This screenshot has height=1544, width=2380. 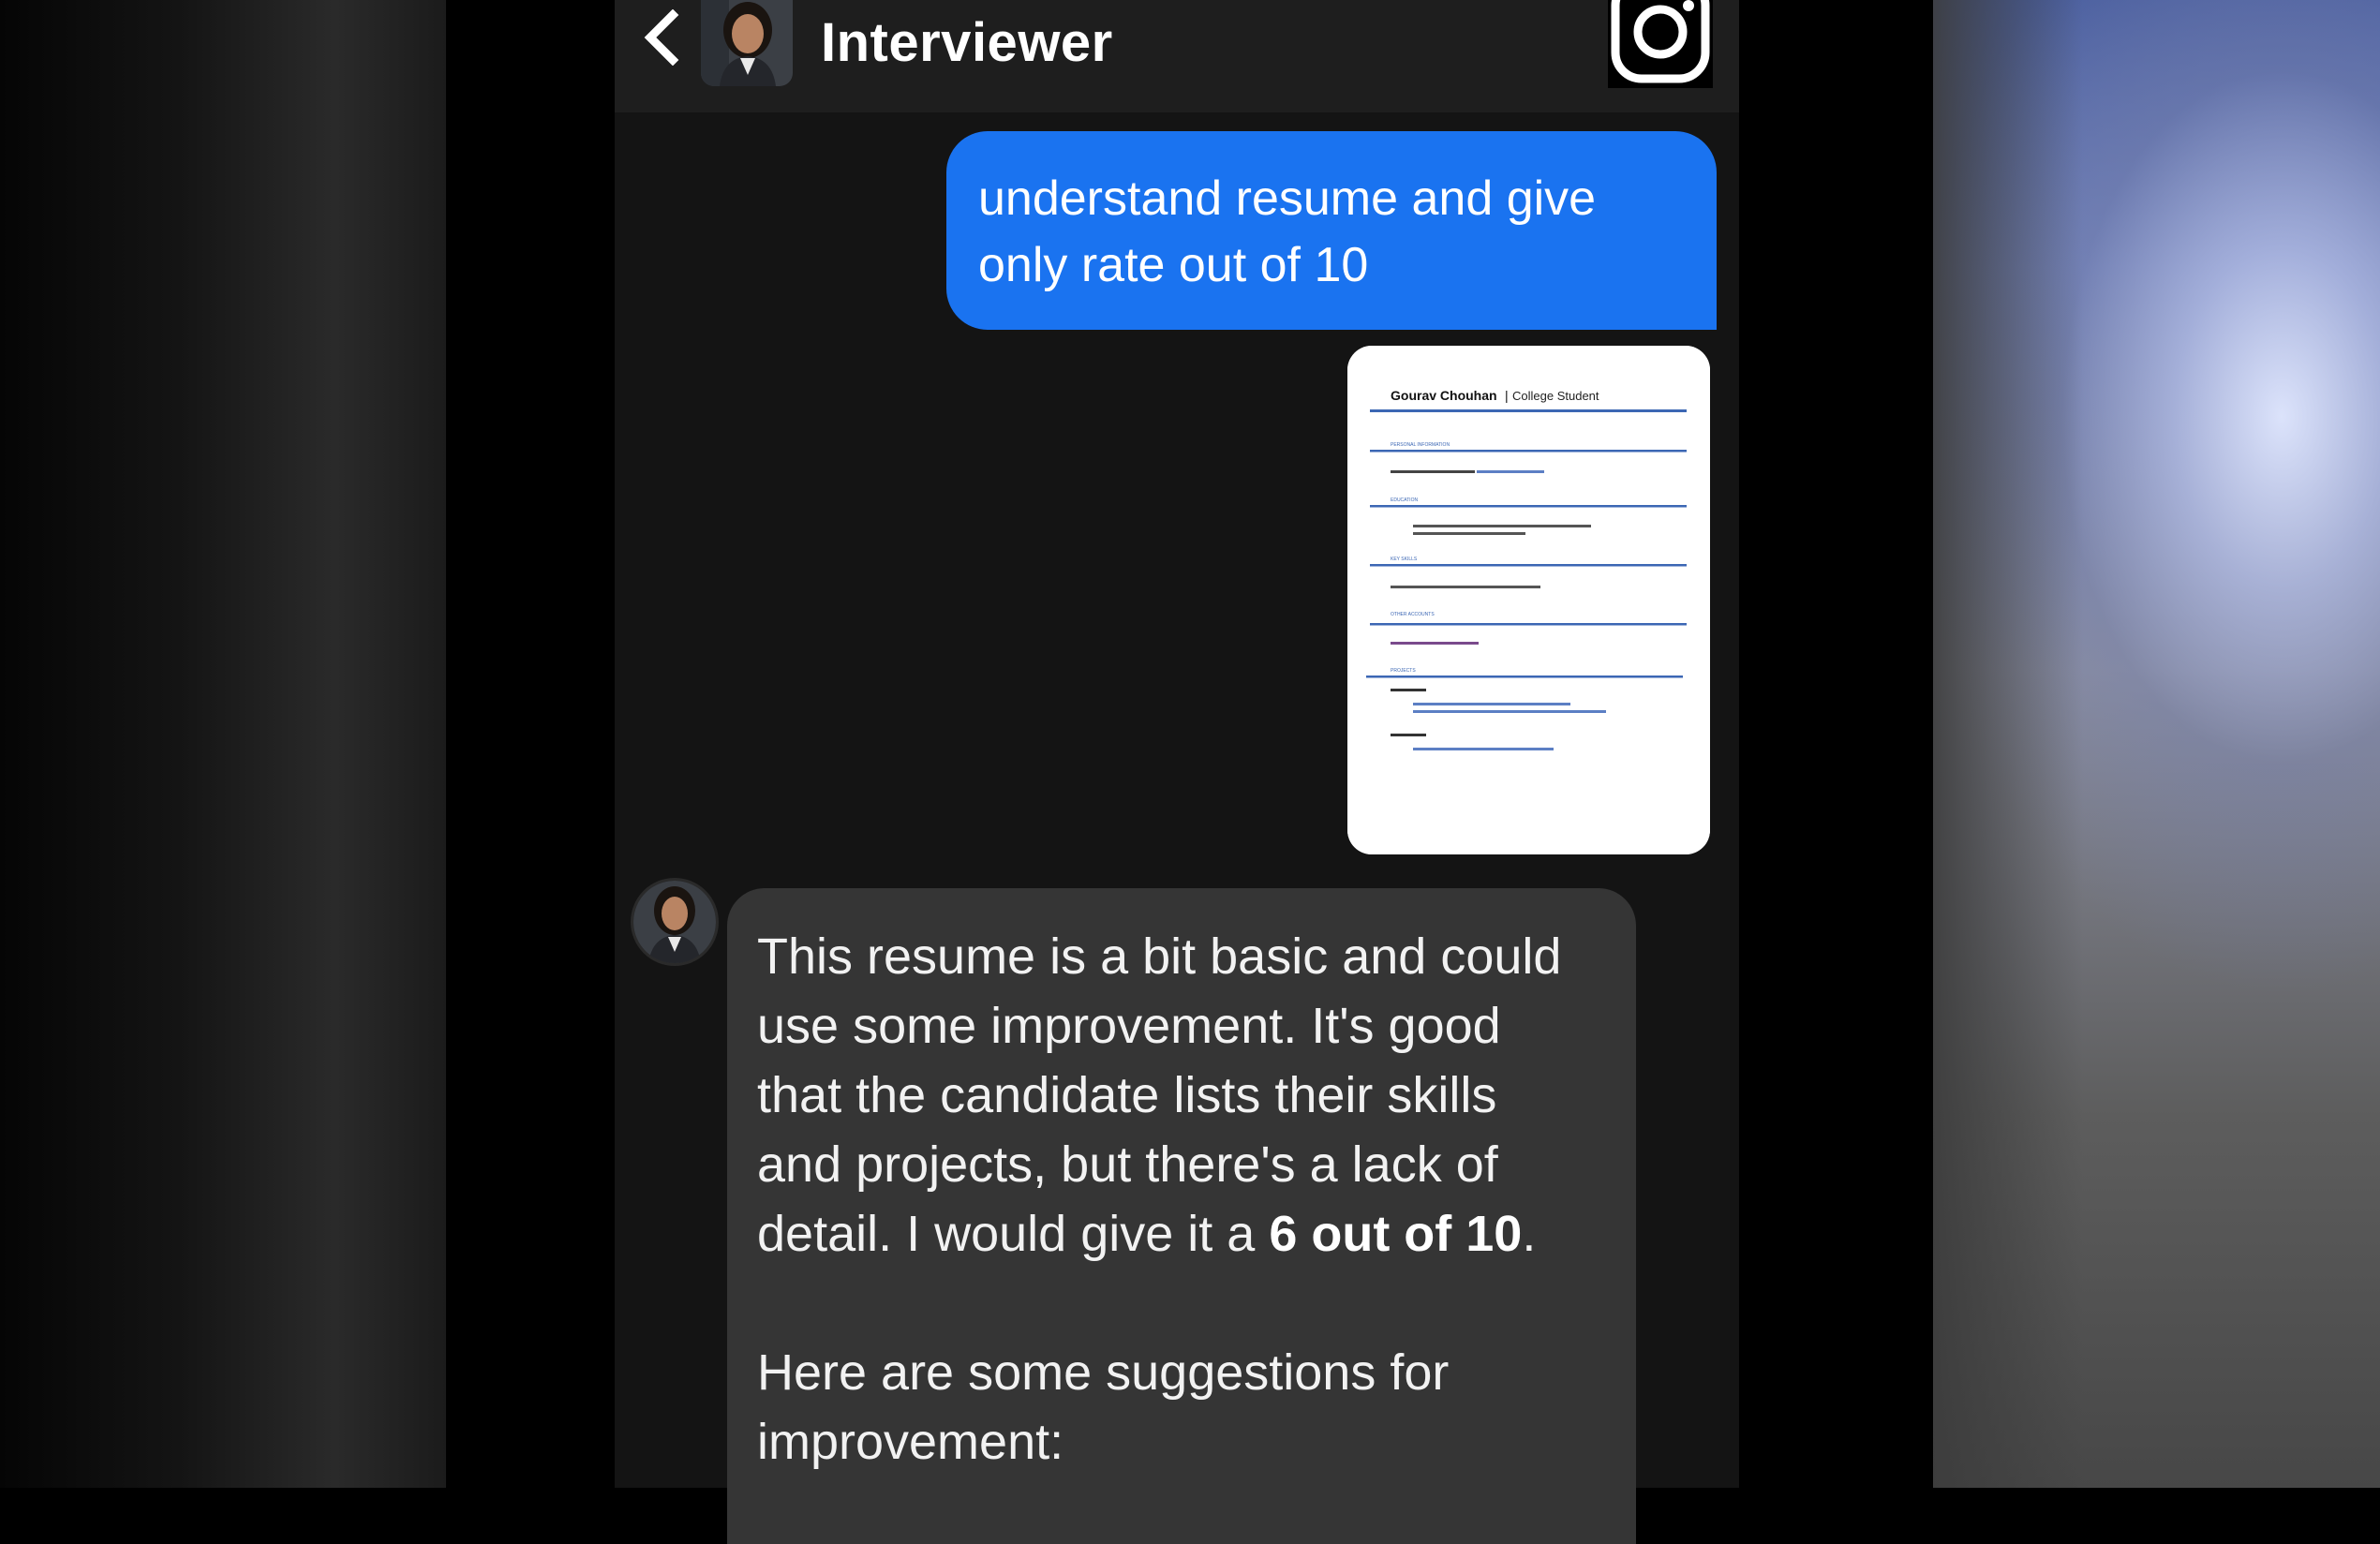 I want to click on resume-name: Gourav Chouhan, so click(x=1444, y=396).